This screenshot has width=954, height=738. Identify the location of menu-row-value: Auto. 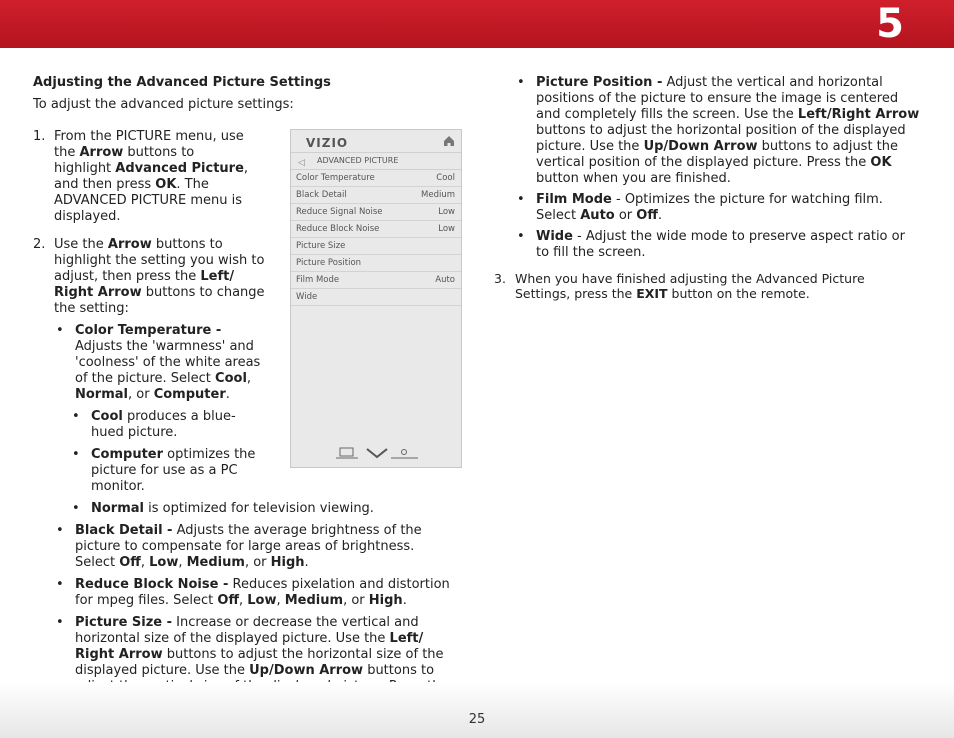
(445, 280).